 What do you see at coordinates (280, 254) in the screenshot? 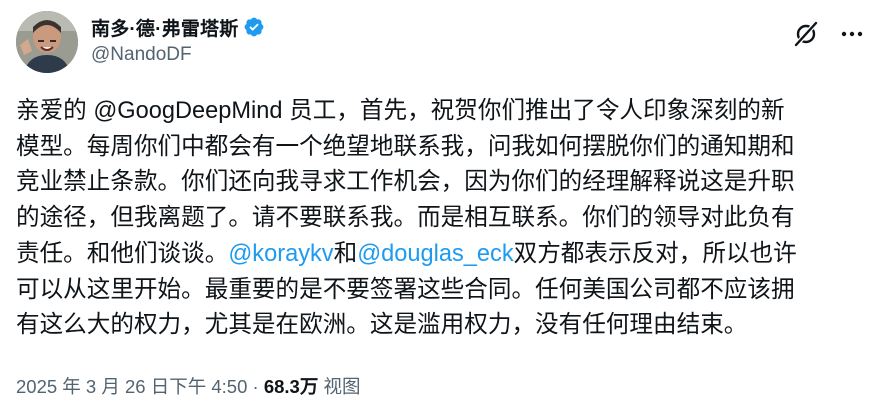
I see `mention-koraykv-link: @koraykv` at bounding box center [280, 254].